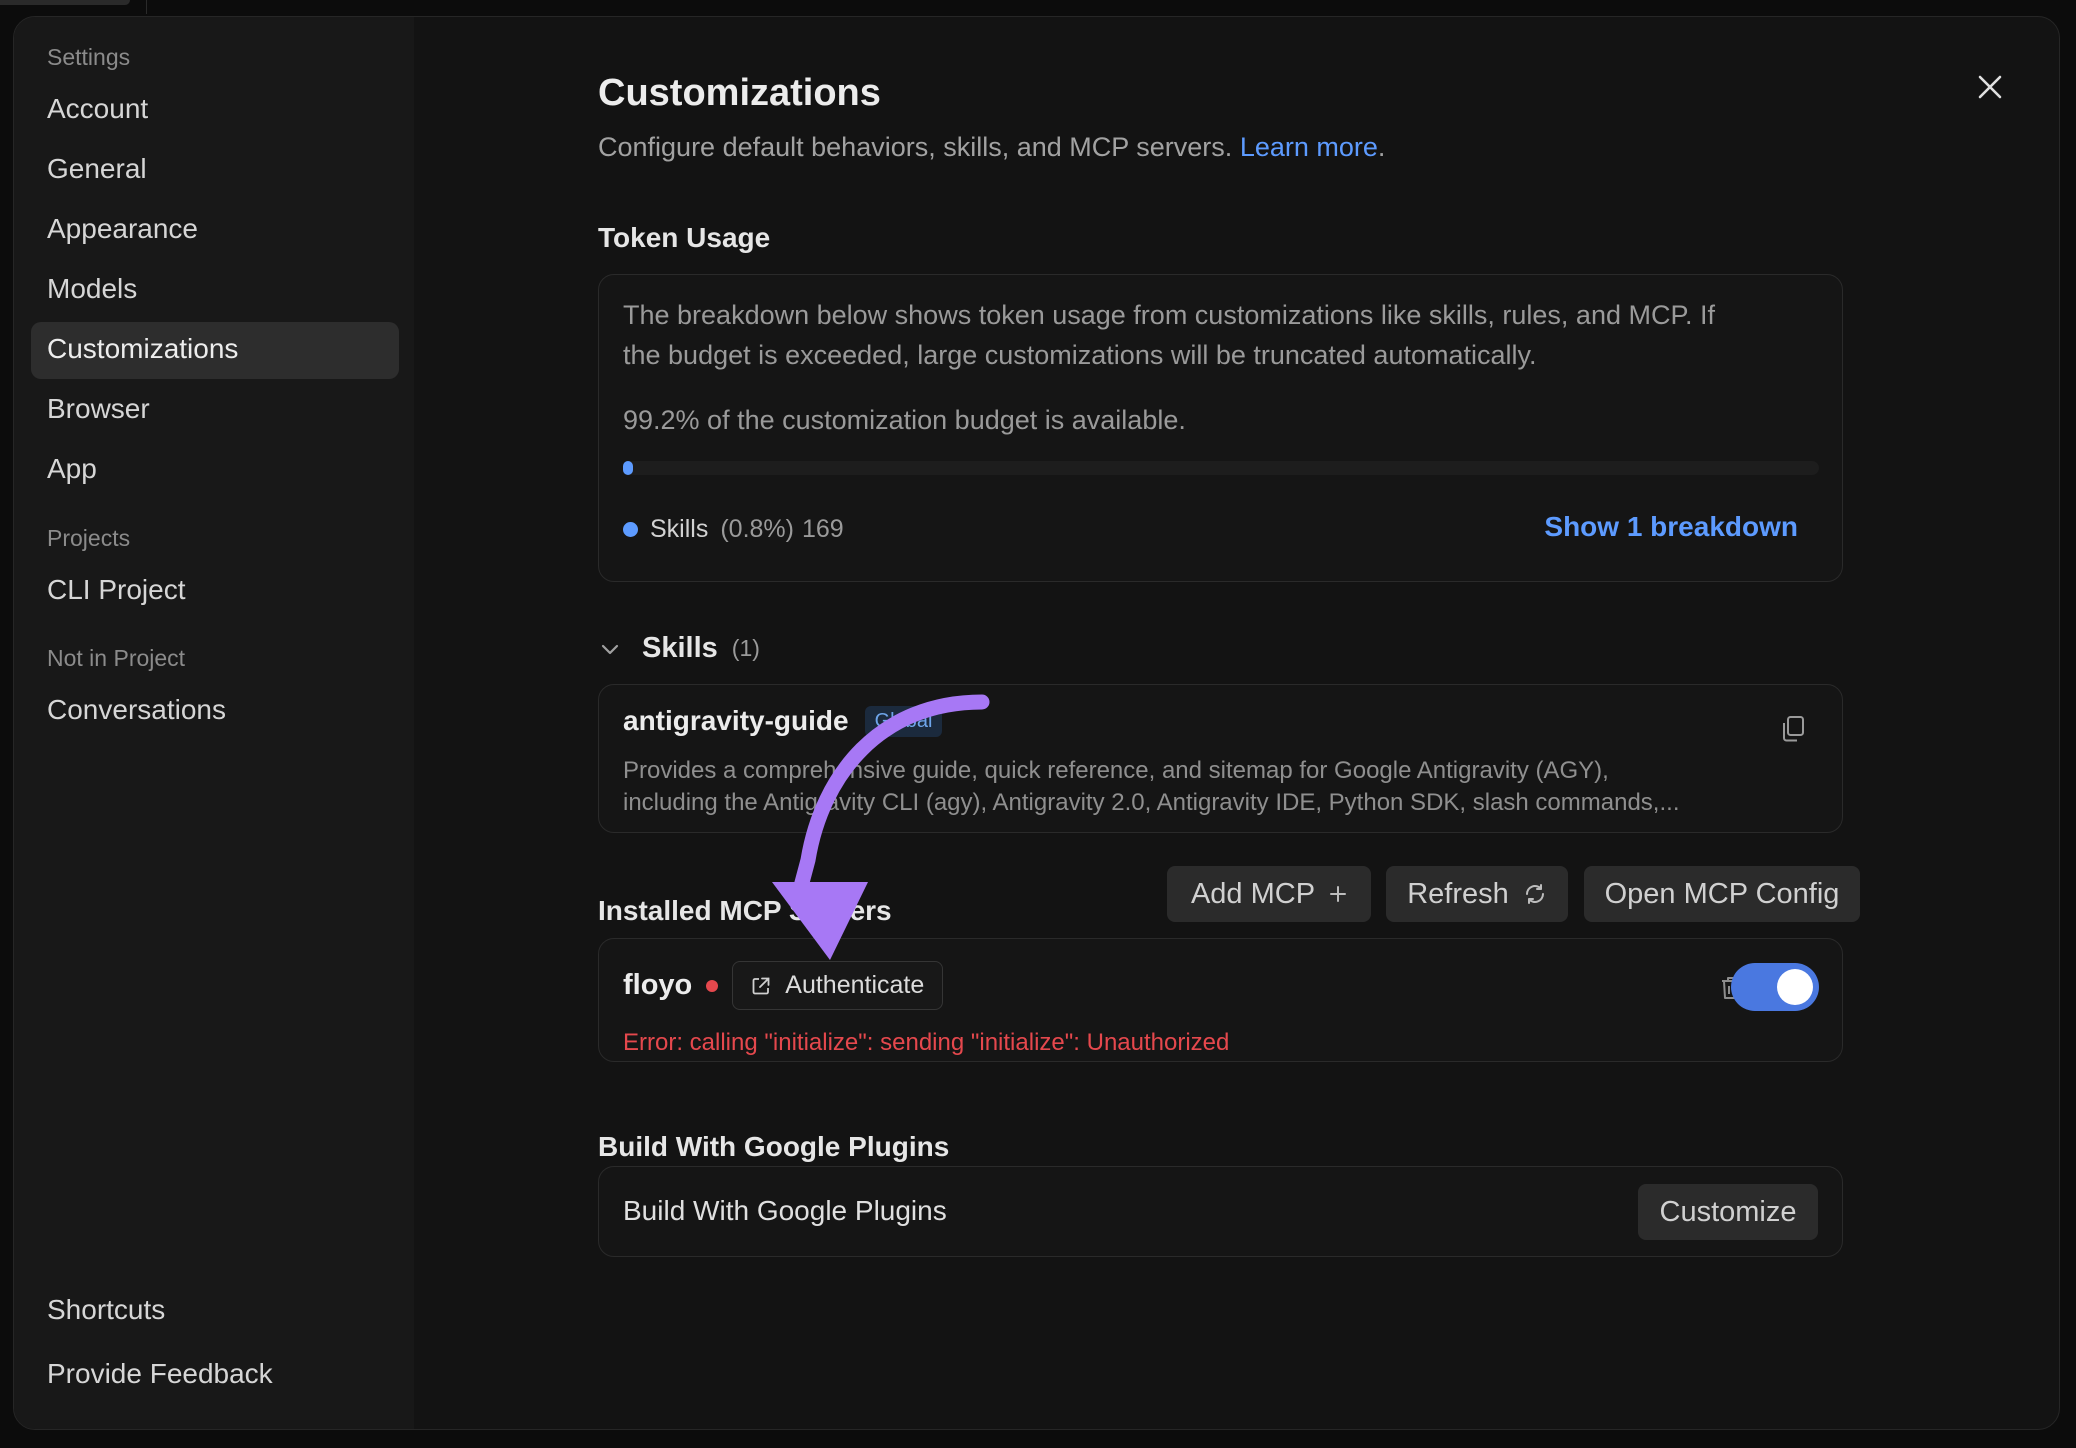  What do you see at coordinates (1728, 1212) in the screenshot?
I see `customize-button: Customize` at bounding box center [1728, 1212].